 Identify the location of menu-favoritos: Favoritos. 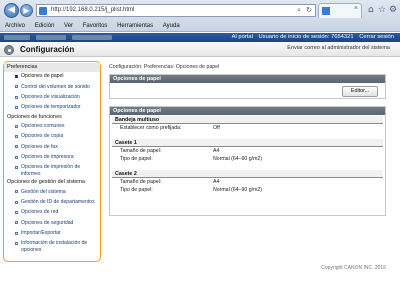
(95, 26).